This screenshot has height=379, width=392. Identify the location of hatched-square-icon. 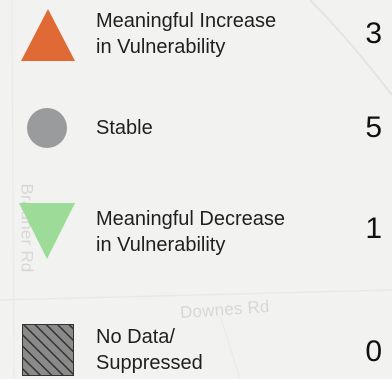
(48, 350).